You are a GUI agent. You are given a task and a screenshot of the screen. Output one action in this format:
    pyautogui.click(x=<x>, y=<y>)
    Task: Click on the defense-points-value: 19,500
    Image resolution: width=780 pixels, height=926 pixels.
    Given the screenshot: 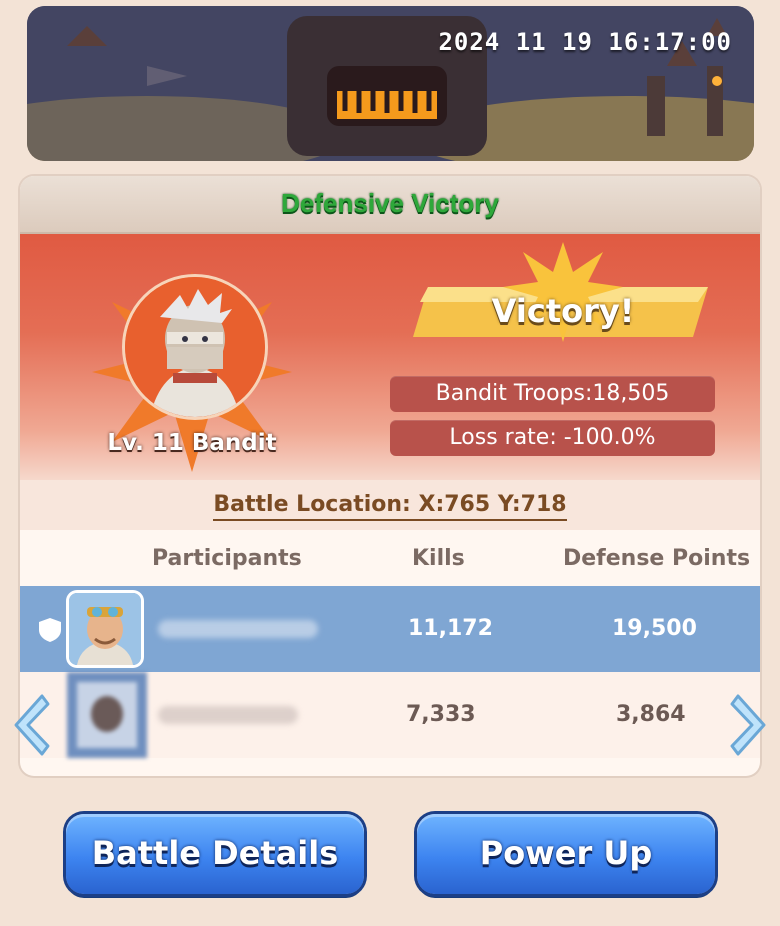 What is the action you would take?
    pyautogui.click(x=654, y=628)
    